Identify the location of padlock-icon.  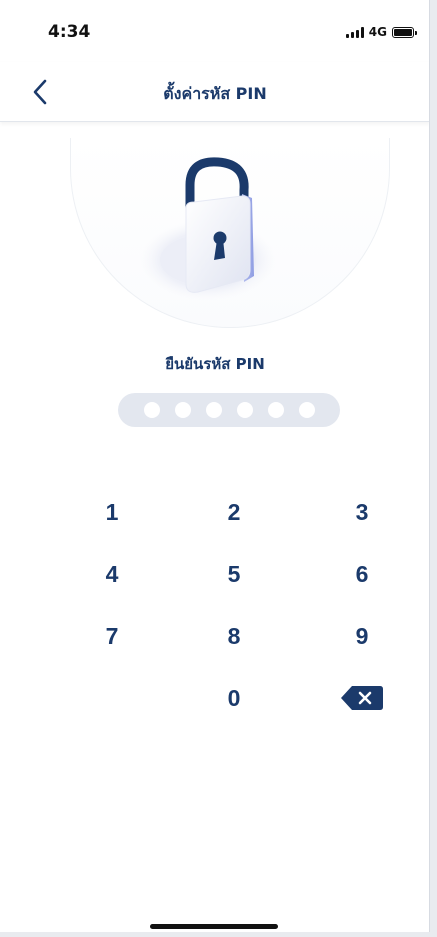
(208, 228).